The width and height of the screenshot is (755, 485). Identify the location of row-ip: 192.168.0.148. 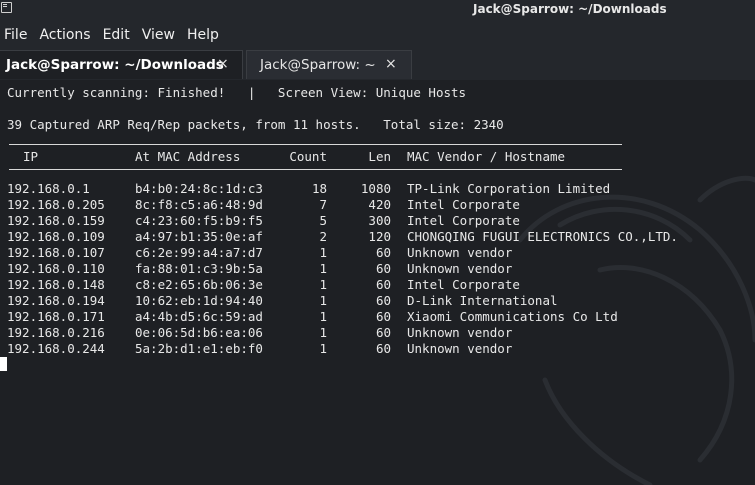
(56, 284).